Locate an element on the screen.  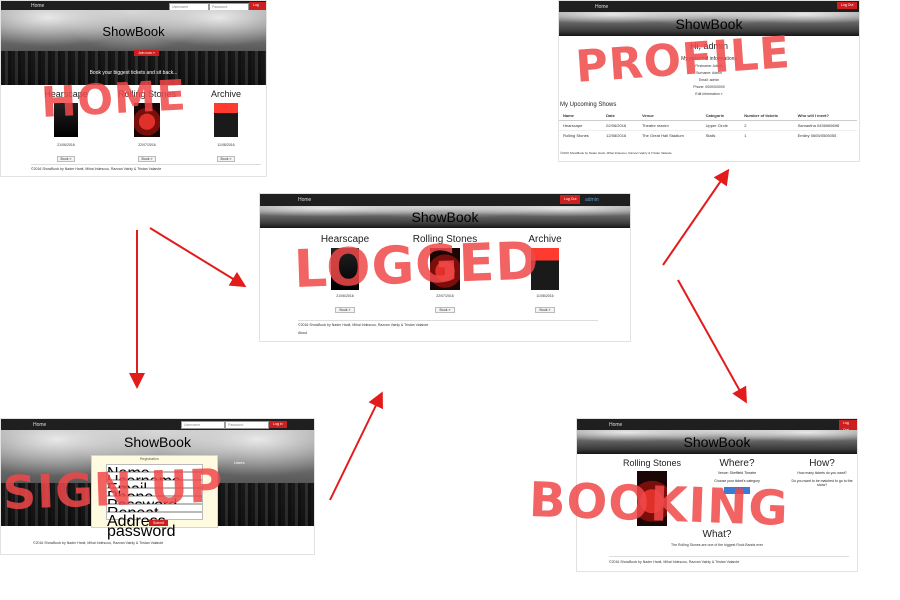
arrow-logged-to-profile is located at coordinates (696, 217).